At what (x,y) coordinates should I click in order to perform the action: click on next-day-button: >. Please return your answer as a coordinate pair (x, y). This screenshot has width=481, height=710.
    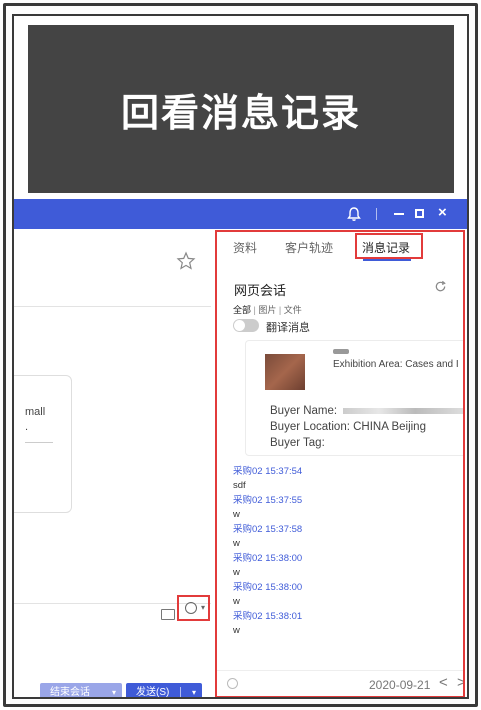
    Looking at the image, I should click on (460, 682).